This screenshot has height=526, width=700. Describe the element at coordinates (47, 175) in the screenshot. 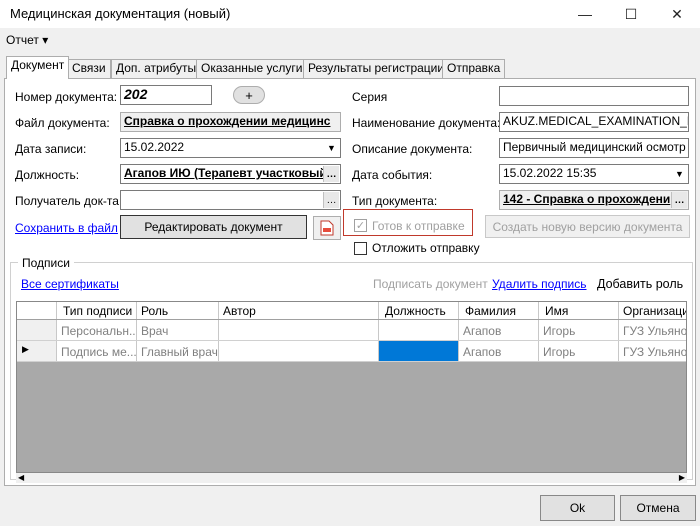

I see `position-label: Должность:` at that location.